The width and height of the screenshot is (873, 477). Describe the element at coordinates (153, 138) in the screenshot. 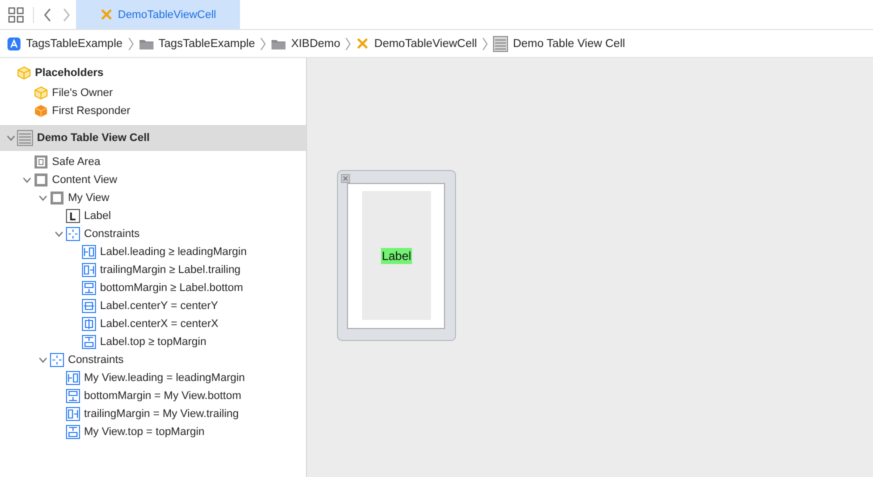

I see `outline-item: Demo Table View Cell` at that location.